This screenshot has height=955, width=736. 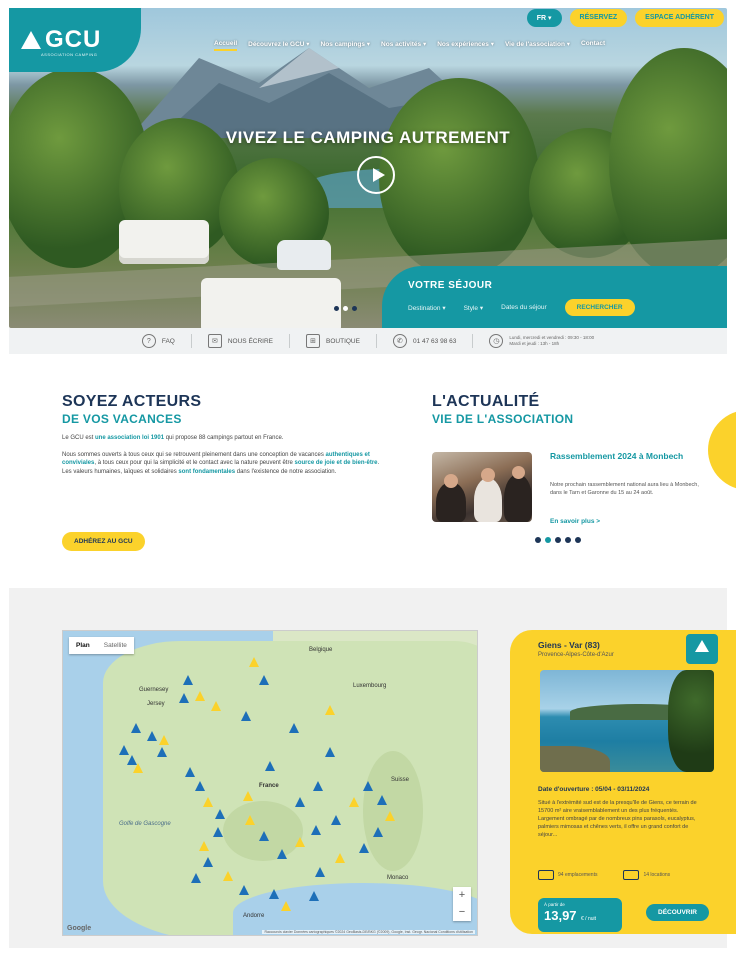 I want to click on search-button: RECHERCHER, so click(x=599, y=307).